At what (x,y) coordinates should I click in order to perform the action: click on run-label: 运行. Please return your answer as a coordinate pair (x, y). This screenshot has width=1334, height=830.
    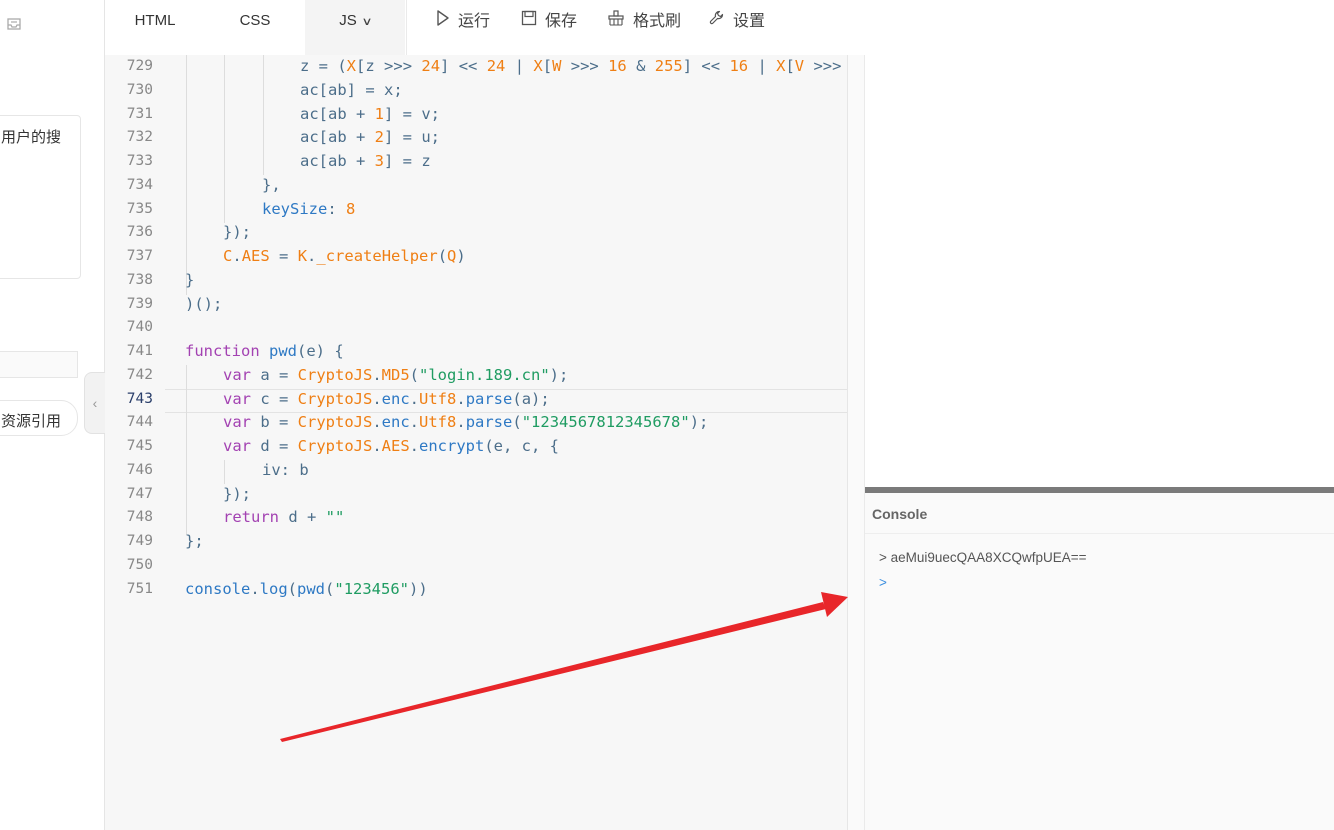
    Looking at the image, I should click on (474, 21).